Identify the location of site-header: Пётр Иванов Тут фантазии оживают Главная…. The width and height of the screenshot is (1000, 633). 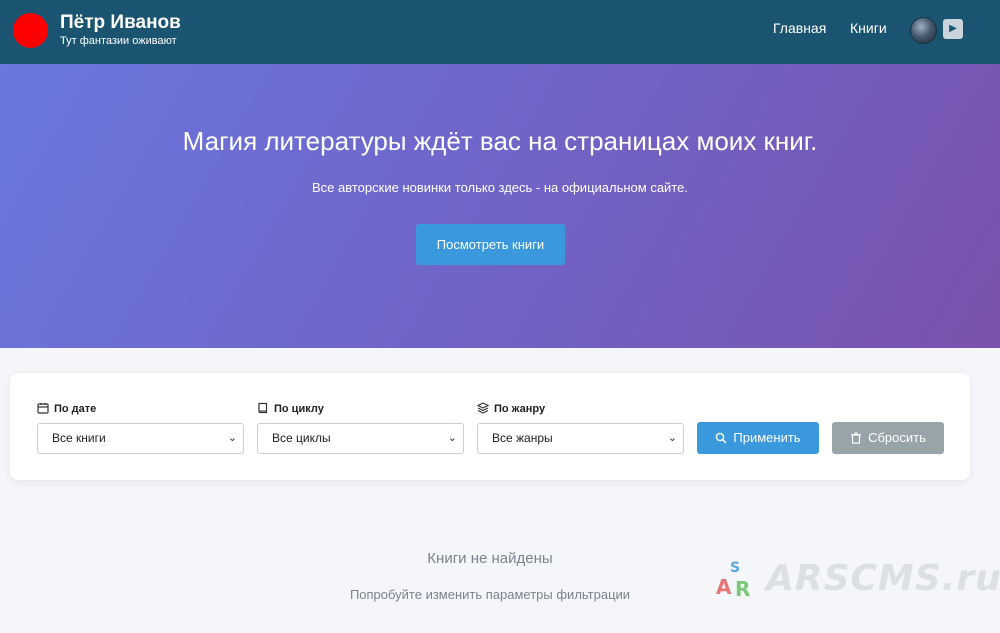
(500, 32).